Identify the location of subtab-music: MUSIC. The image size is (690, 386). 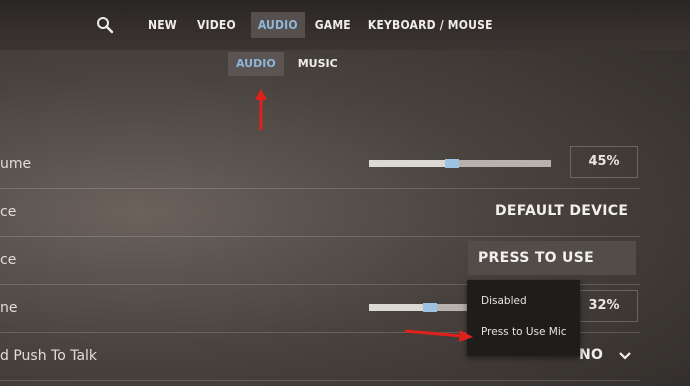
(318, 64).